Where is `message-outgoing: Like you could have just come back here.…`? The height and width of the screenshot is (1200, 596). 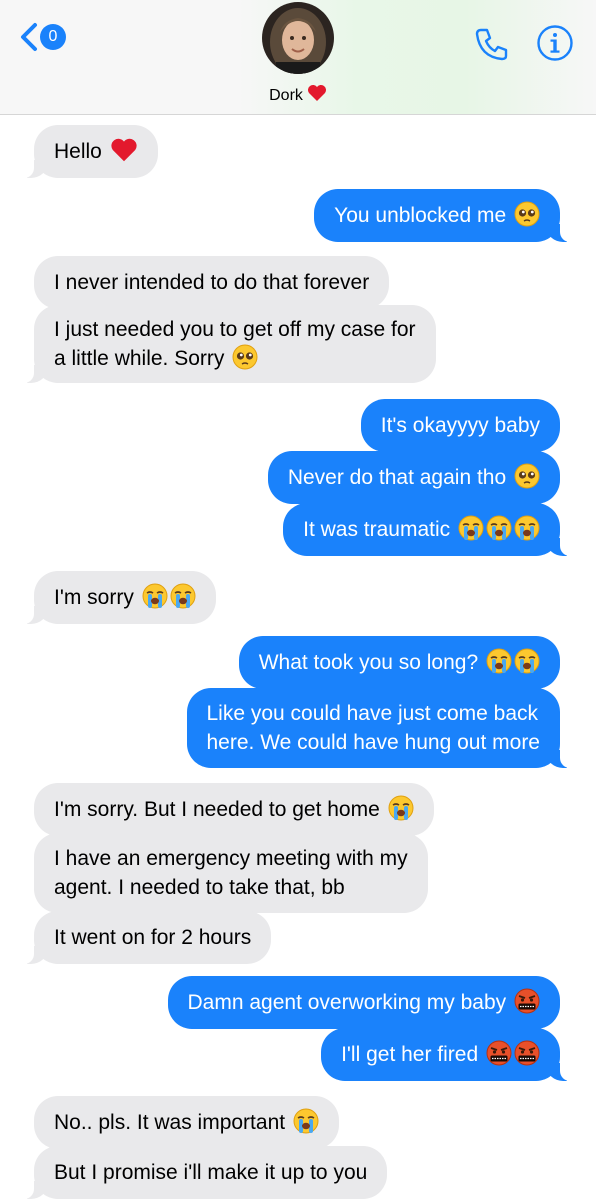 message-outgoing: Like you could have just come back here.… is located at coordinates (386, 728).